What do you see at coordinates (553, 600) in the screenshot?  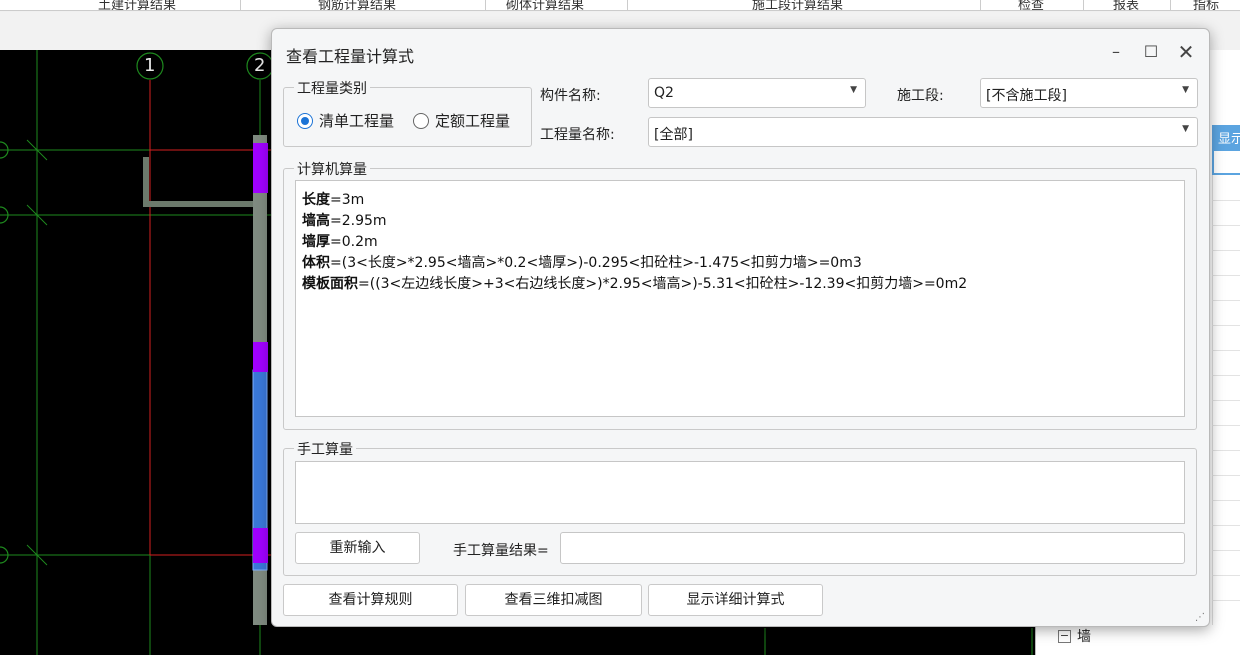 I see `view-3d-deduction-button: 查看三维扣减图` at bounding box center [553, 600].